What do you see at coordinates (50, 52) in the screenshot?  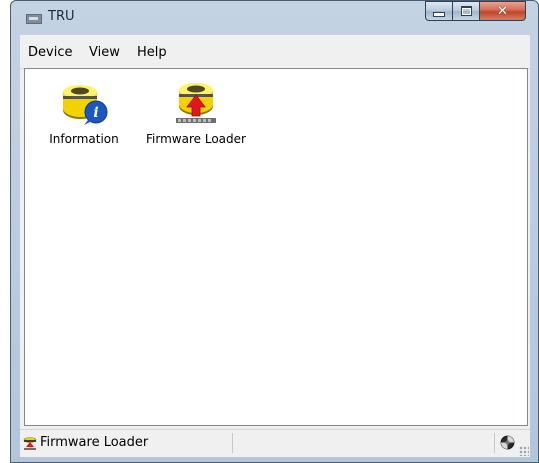 I see `menu-device: Device` at bounding box center [50, 52].